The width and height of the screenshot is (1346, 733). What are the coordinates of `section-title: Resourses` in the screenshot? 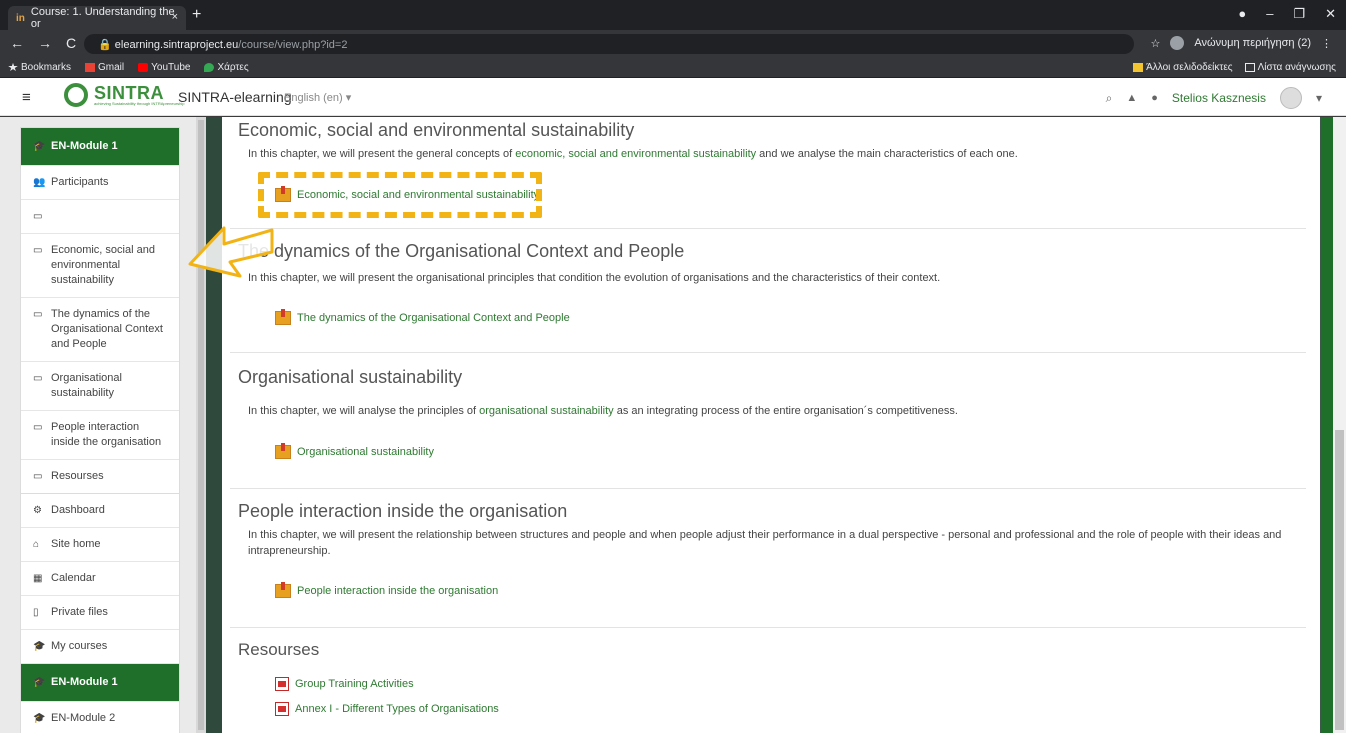 It's located at (279, 649).